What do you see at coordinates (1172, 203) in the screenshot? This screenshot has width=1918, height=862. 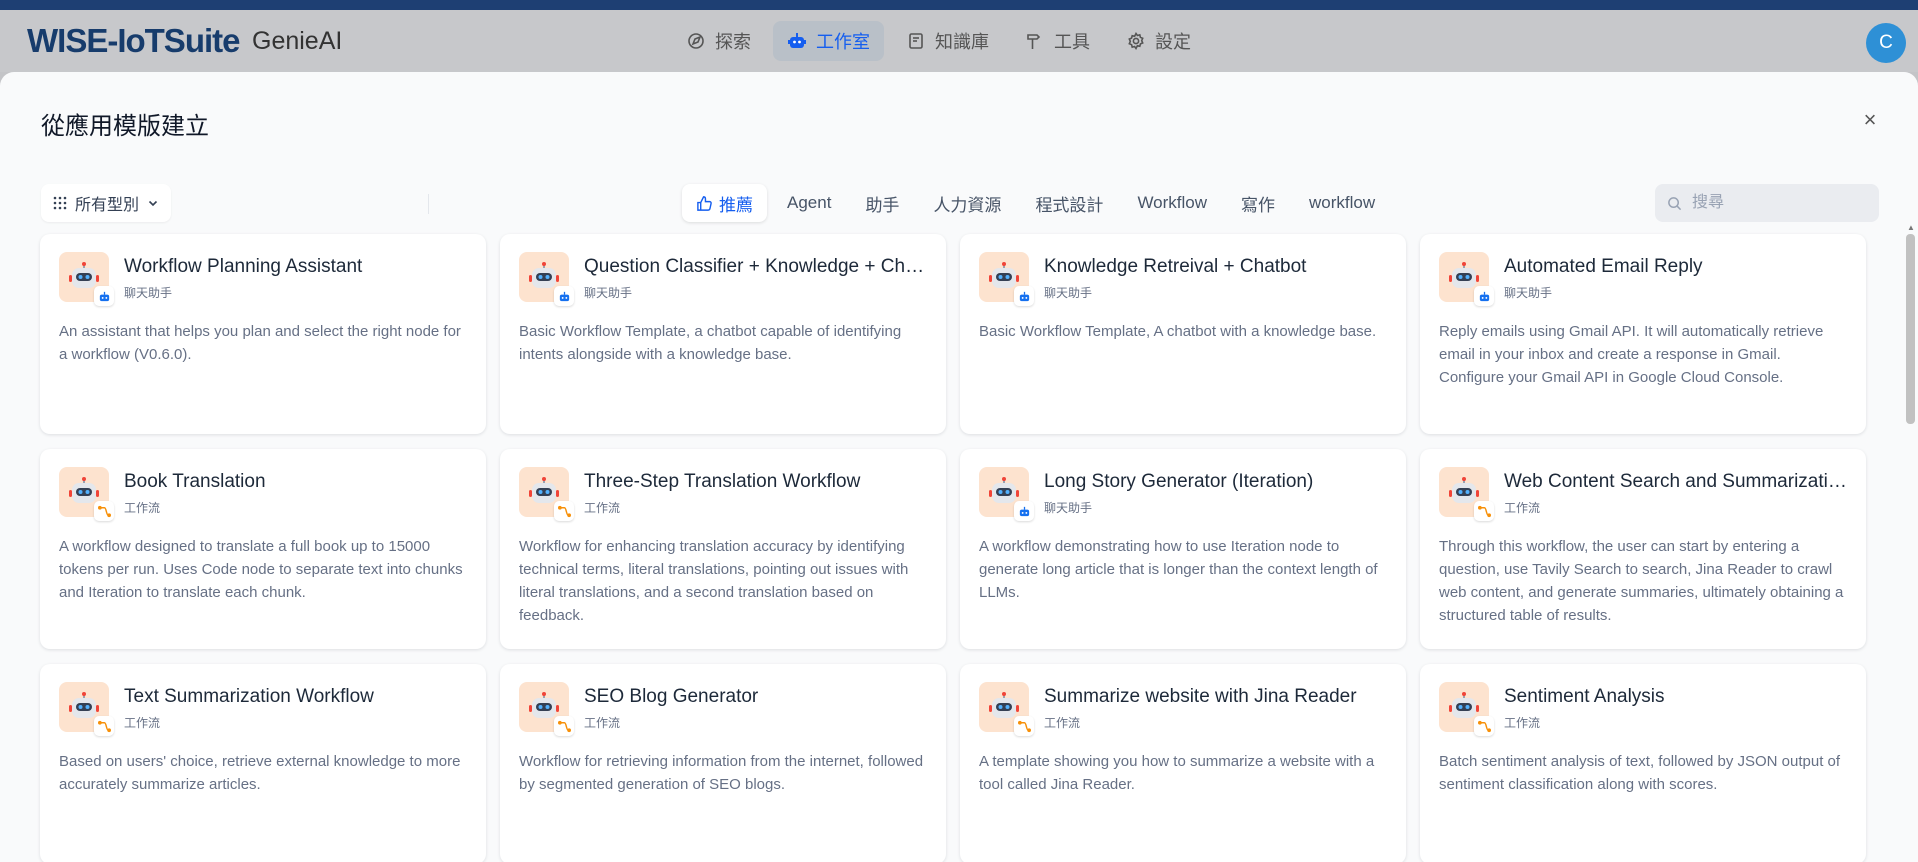 I see `tab-workflow: Workflow` at bounding box center [1172, 203].